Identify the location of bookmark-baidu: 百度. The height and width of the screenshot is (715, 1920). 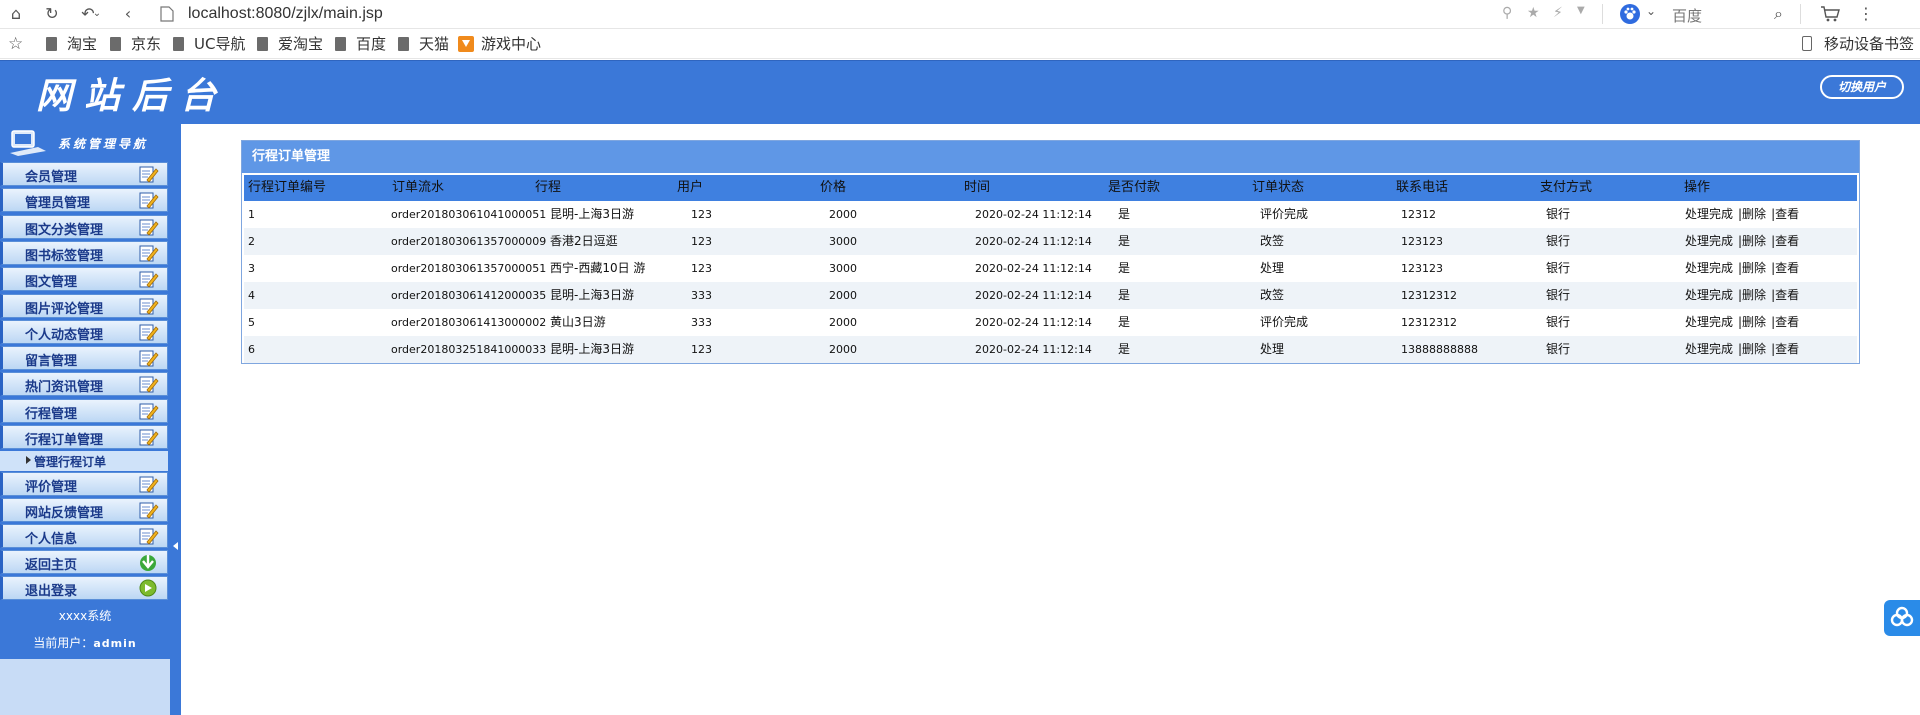
(360, 44).